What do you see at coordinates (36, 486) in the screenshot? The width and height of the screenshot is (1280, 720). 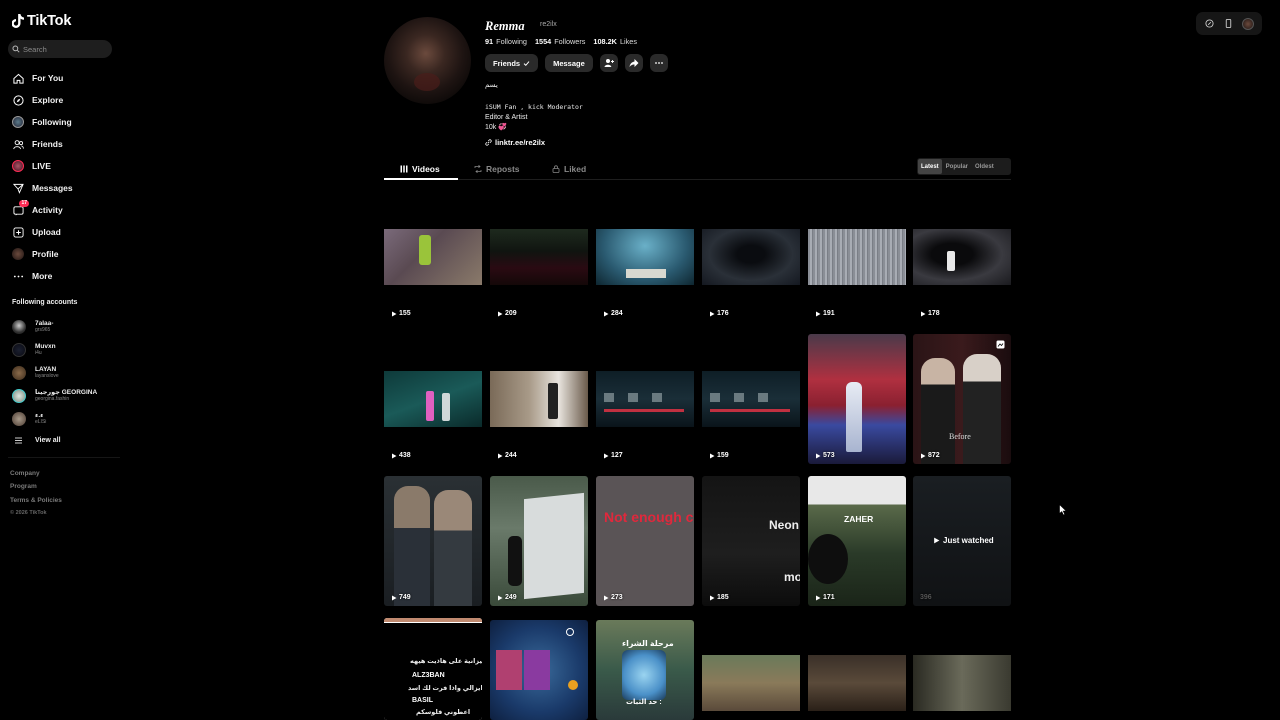 I see `footer-program-link: Program` at bounding box center [36, 486].